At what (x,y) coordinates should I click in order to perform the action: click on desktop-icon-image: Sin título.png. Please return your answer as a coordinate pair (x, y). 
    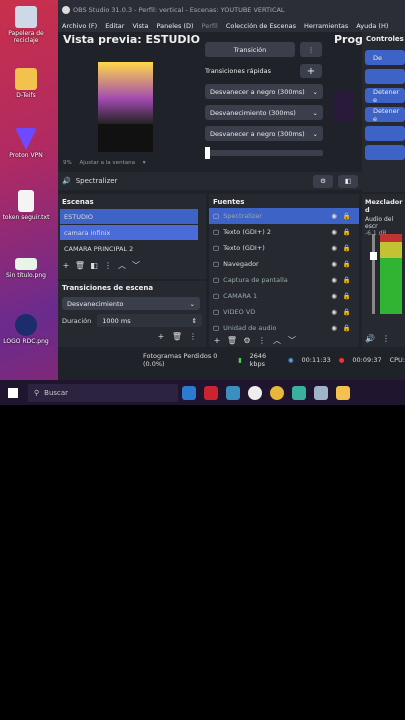
    Looking at the image, I should click on (26, 268).